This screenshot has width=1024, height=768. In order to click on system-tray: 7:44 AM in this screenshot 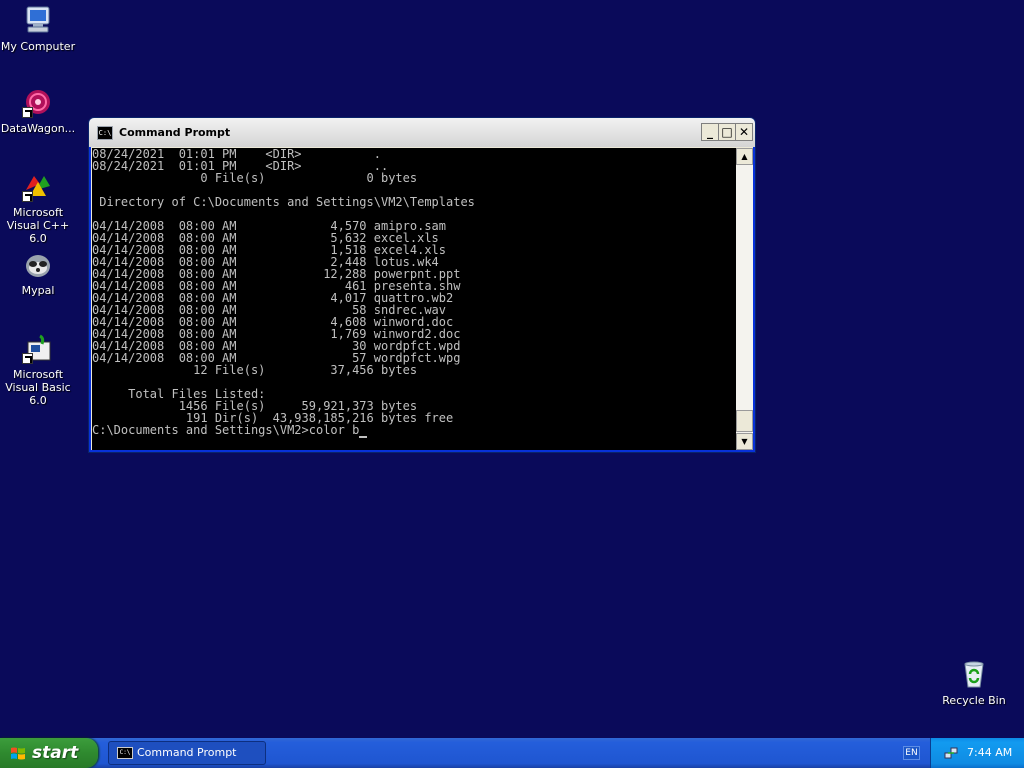, I will do `click(977, 753)`.